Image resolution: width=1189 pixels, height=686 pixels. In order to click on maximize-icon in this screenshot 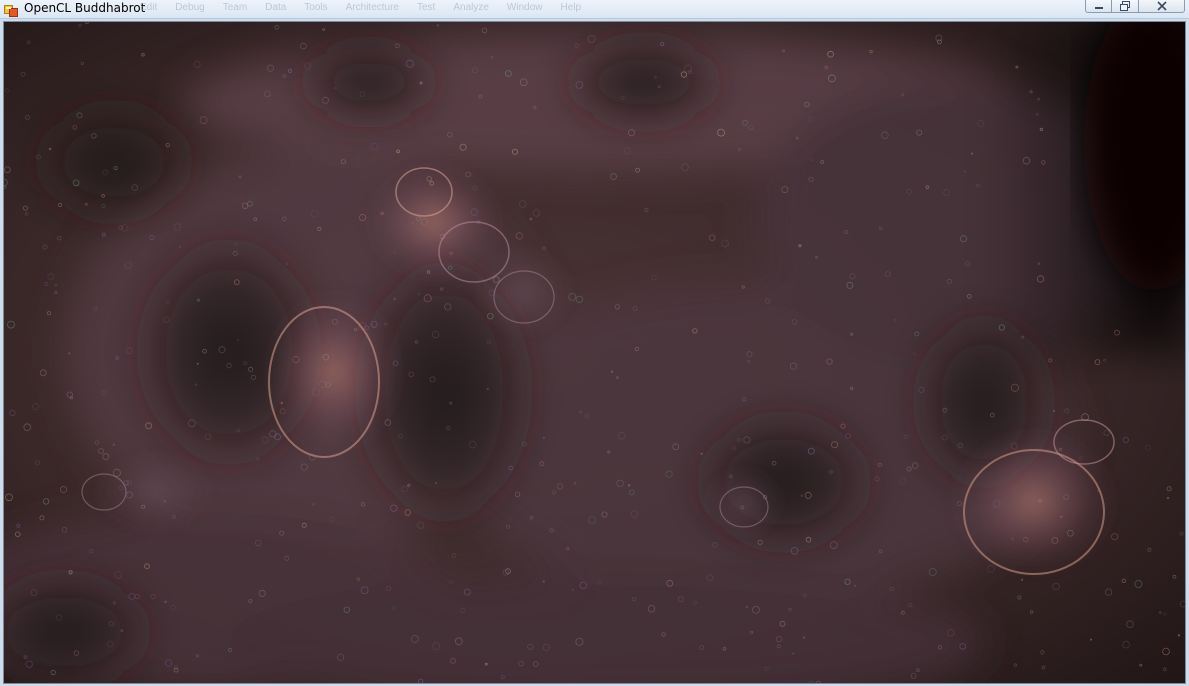, I will do `click(1125, 6)`.